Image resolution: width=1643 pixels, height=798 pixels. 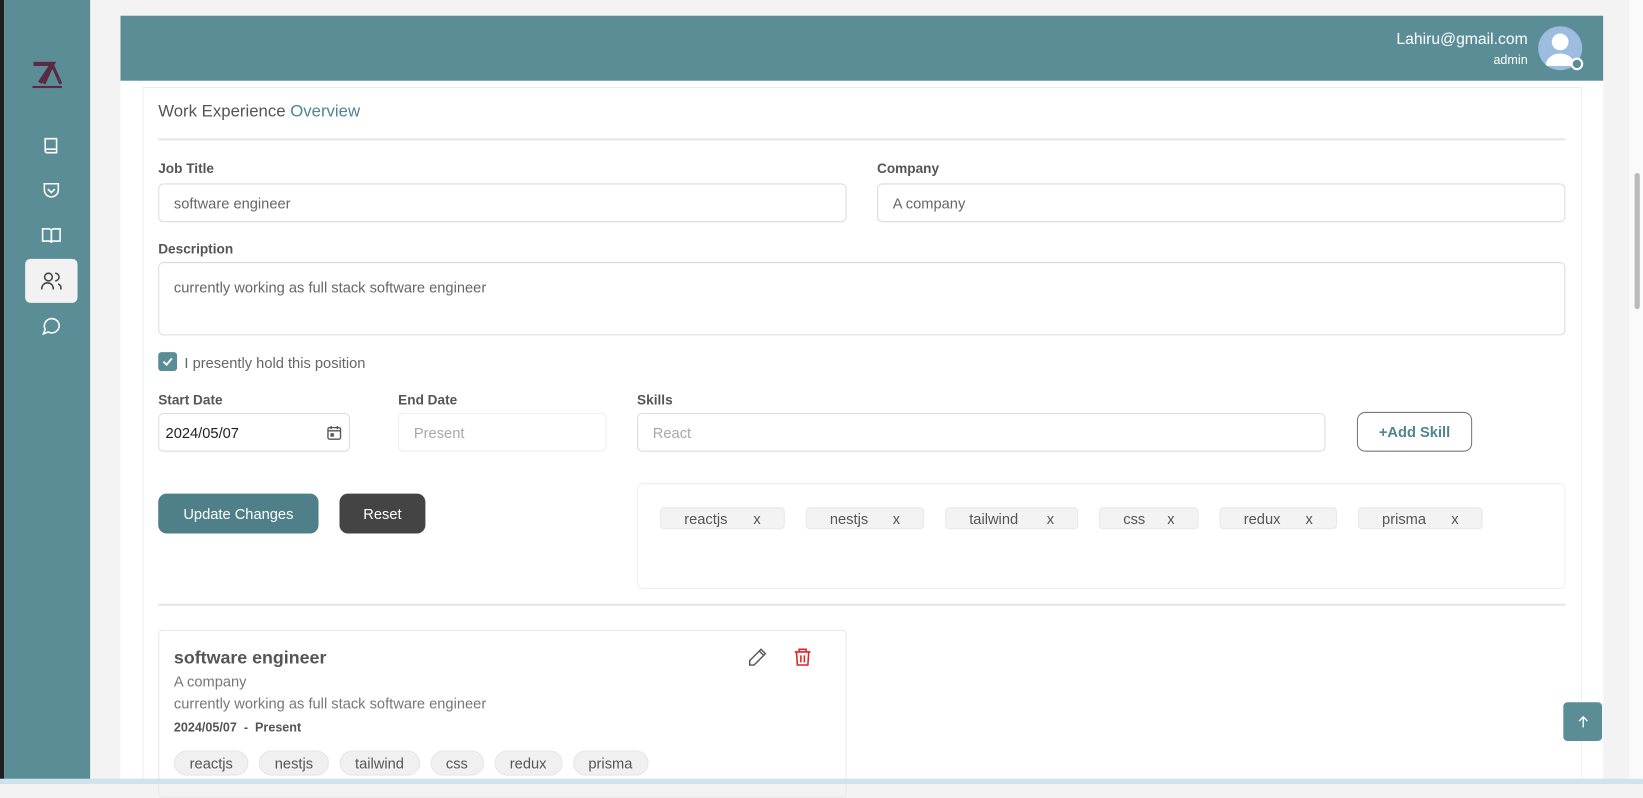 I want to click on experience-dates: 2024/05/07 - Present, so click(x=237, y=727).